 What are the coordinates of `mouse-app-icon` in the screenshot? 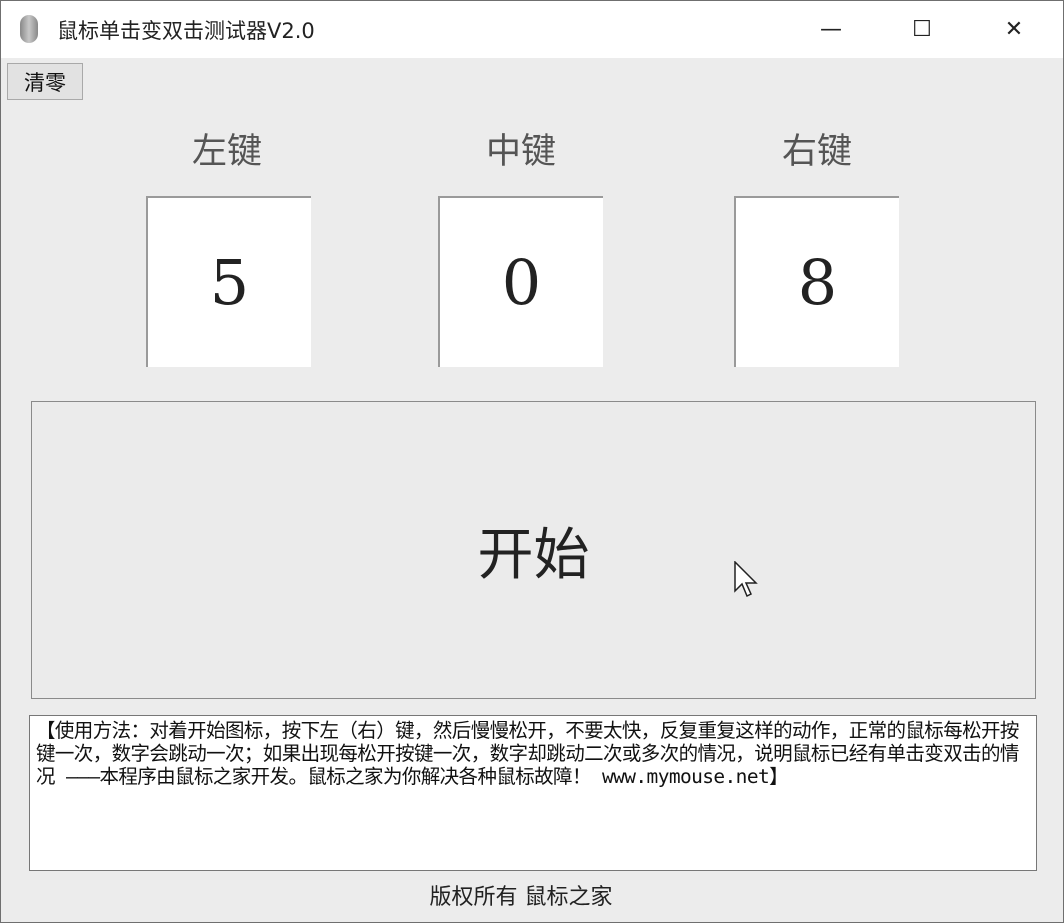 It's located at (29, 29).